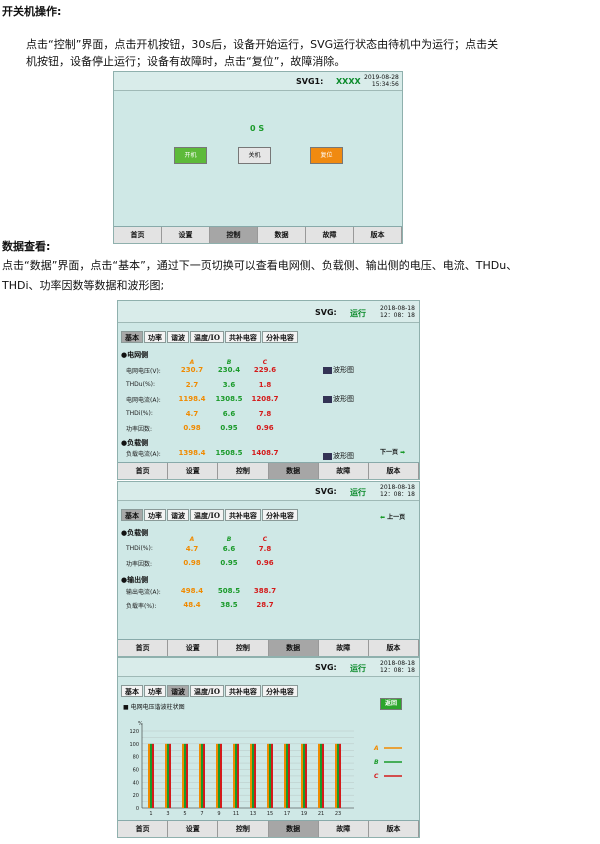 This screenshot has width=600, height=844. What do you see at coordinates (287, 775) in the screenshot?
I see `bar-b-h17` at bounding box center [287, 775].